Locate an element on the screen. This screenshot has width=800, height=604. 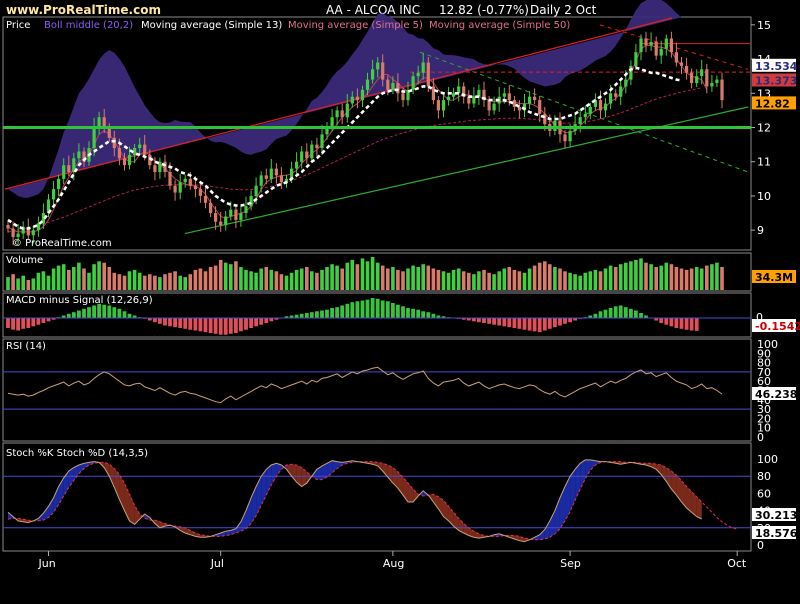
last-quote: 12.82 (-0.77%) is located at coordinates (484, 10).